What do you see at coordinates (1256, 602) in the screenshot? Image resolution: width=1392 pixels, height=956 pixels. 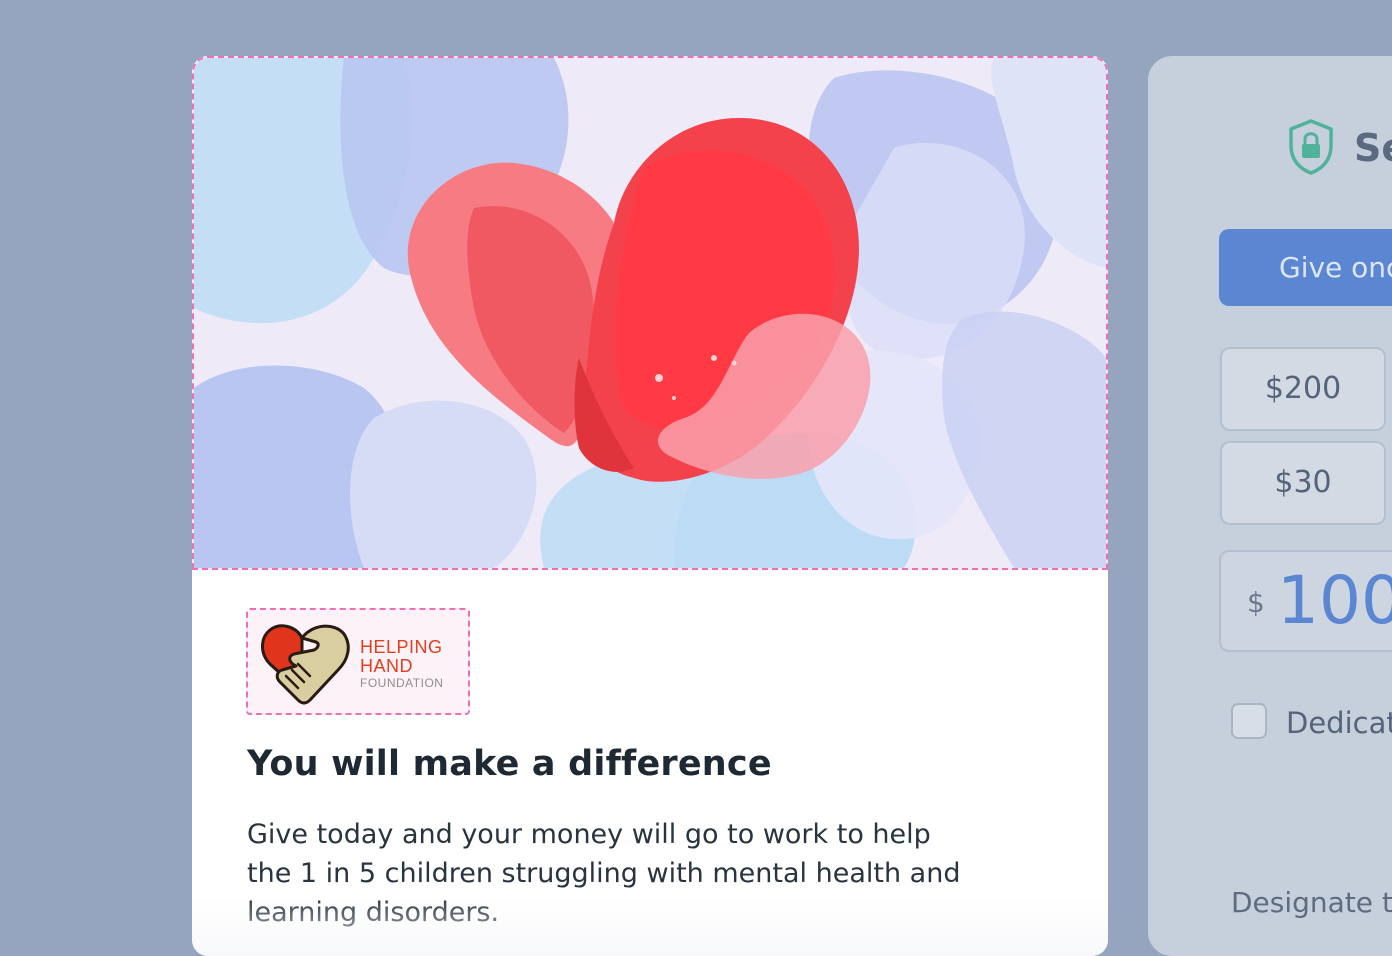 I see `currency-symbol: $` at bounding box center [1256, 602].